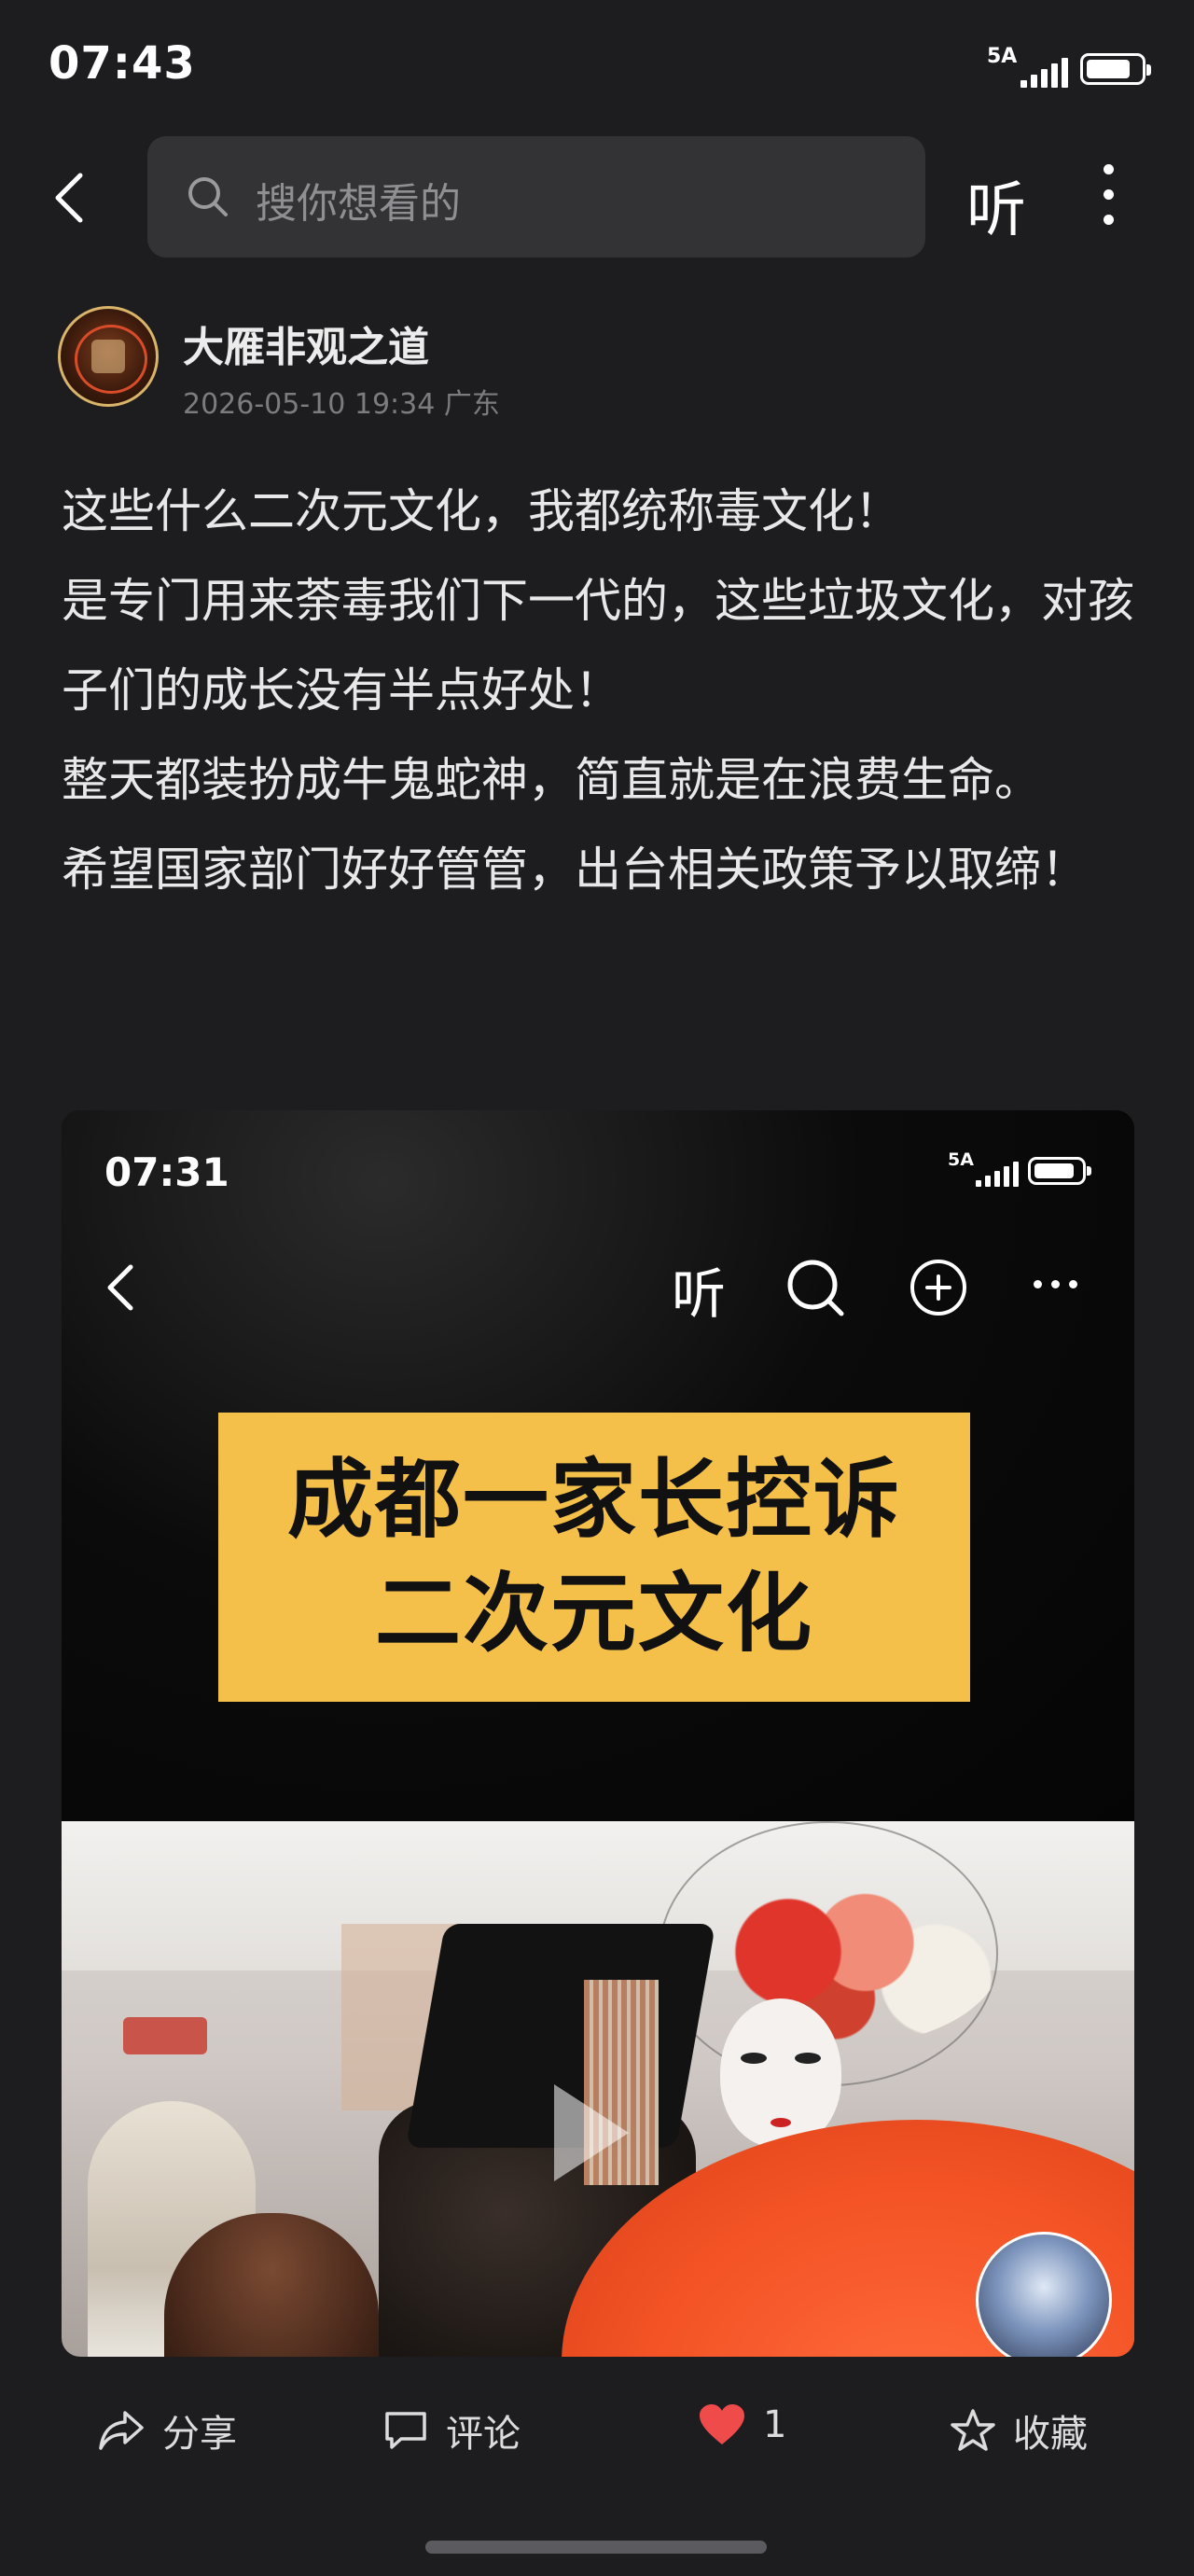  I want to click on share-button: 分享, so click(167, 2430).